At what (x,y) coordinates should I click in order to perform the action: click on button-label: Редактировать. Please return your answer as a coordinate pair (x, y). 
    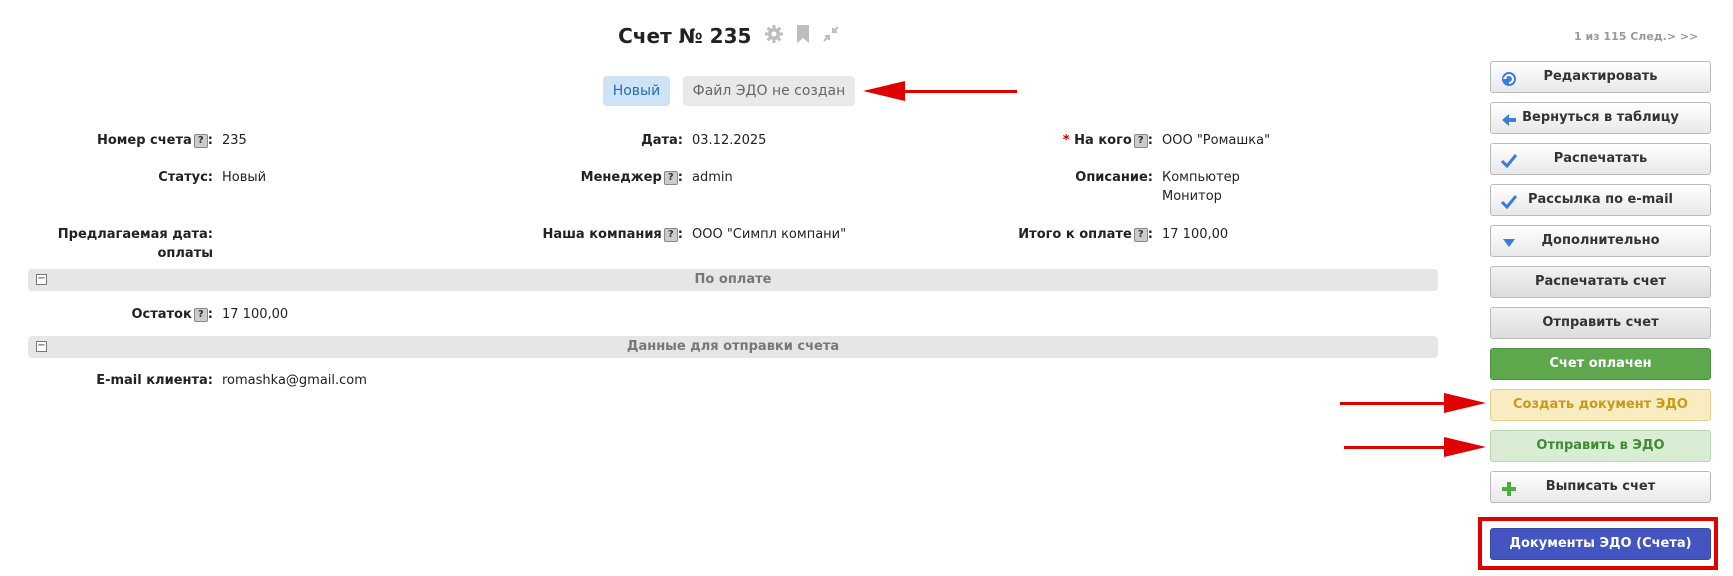
    Looking at the image, I should click on (1600, 76).